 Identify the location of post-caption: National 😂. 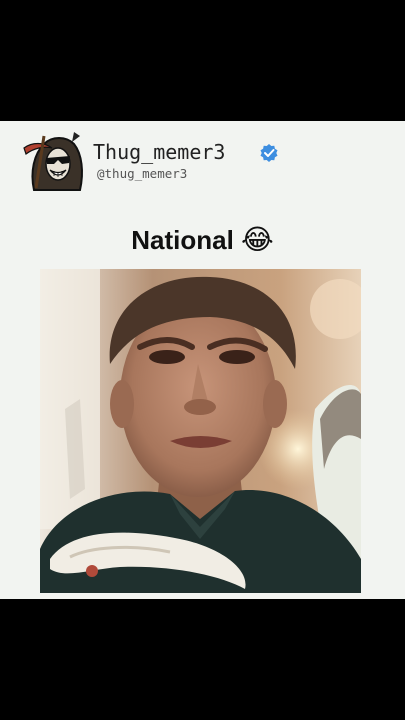
(202, 240).